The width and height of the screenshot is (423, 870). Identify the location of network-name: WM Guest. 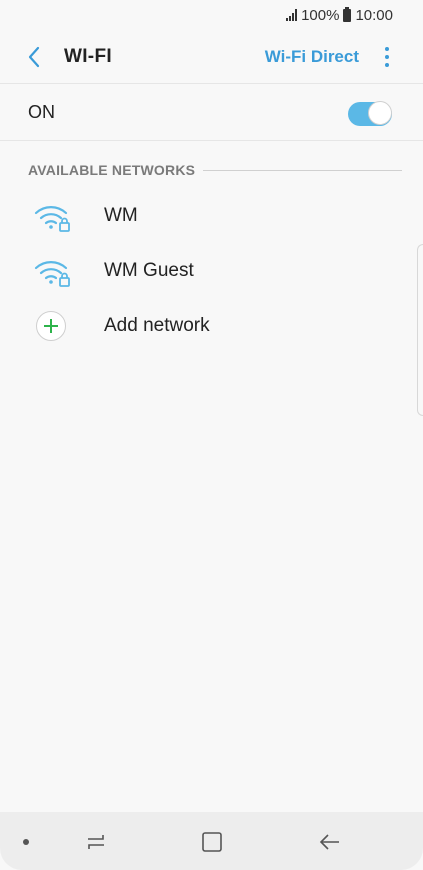
(149, 270).